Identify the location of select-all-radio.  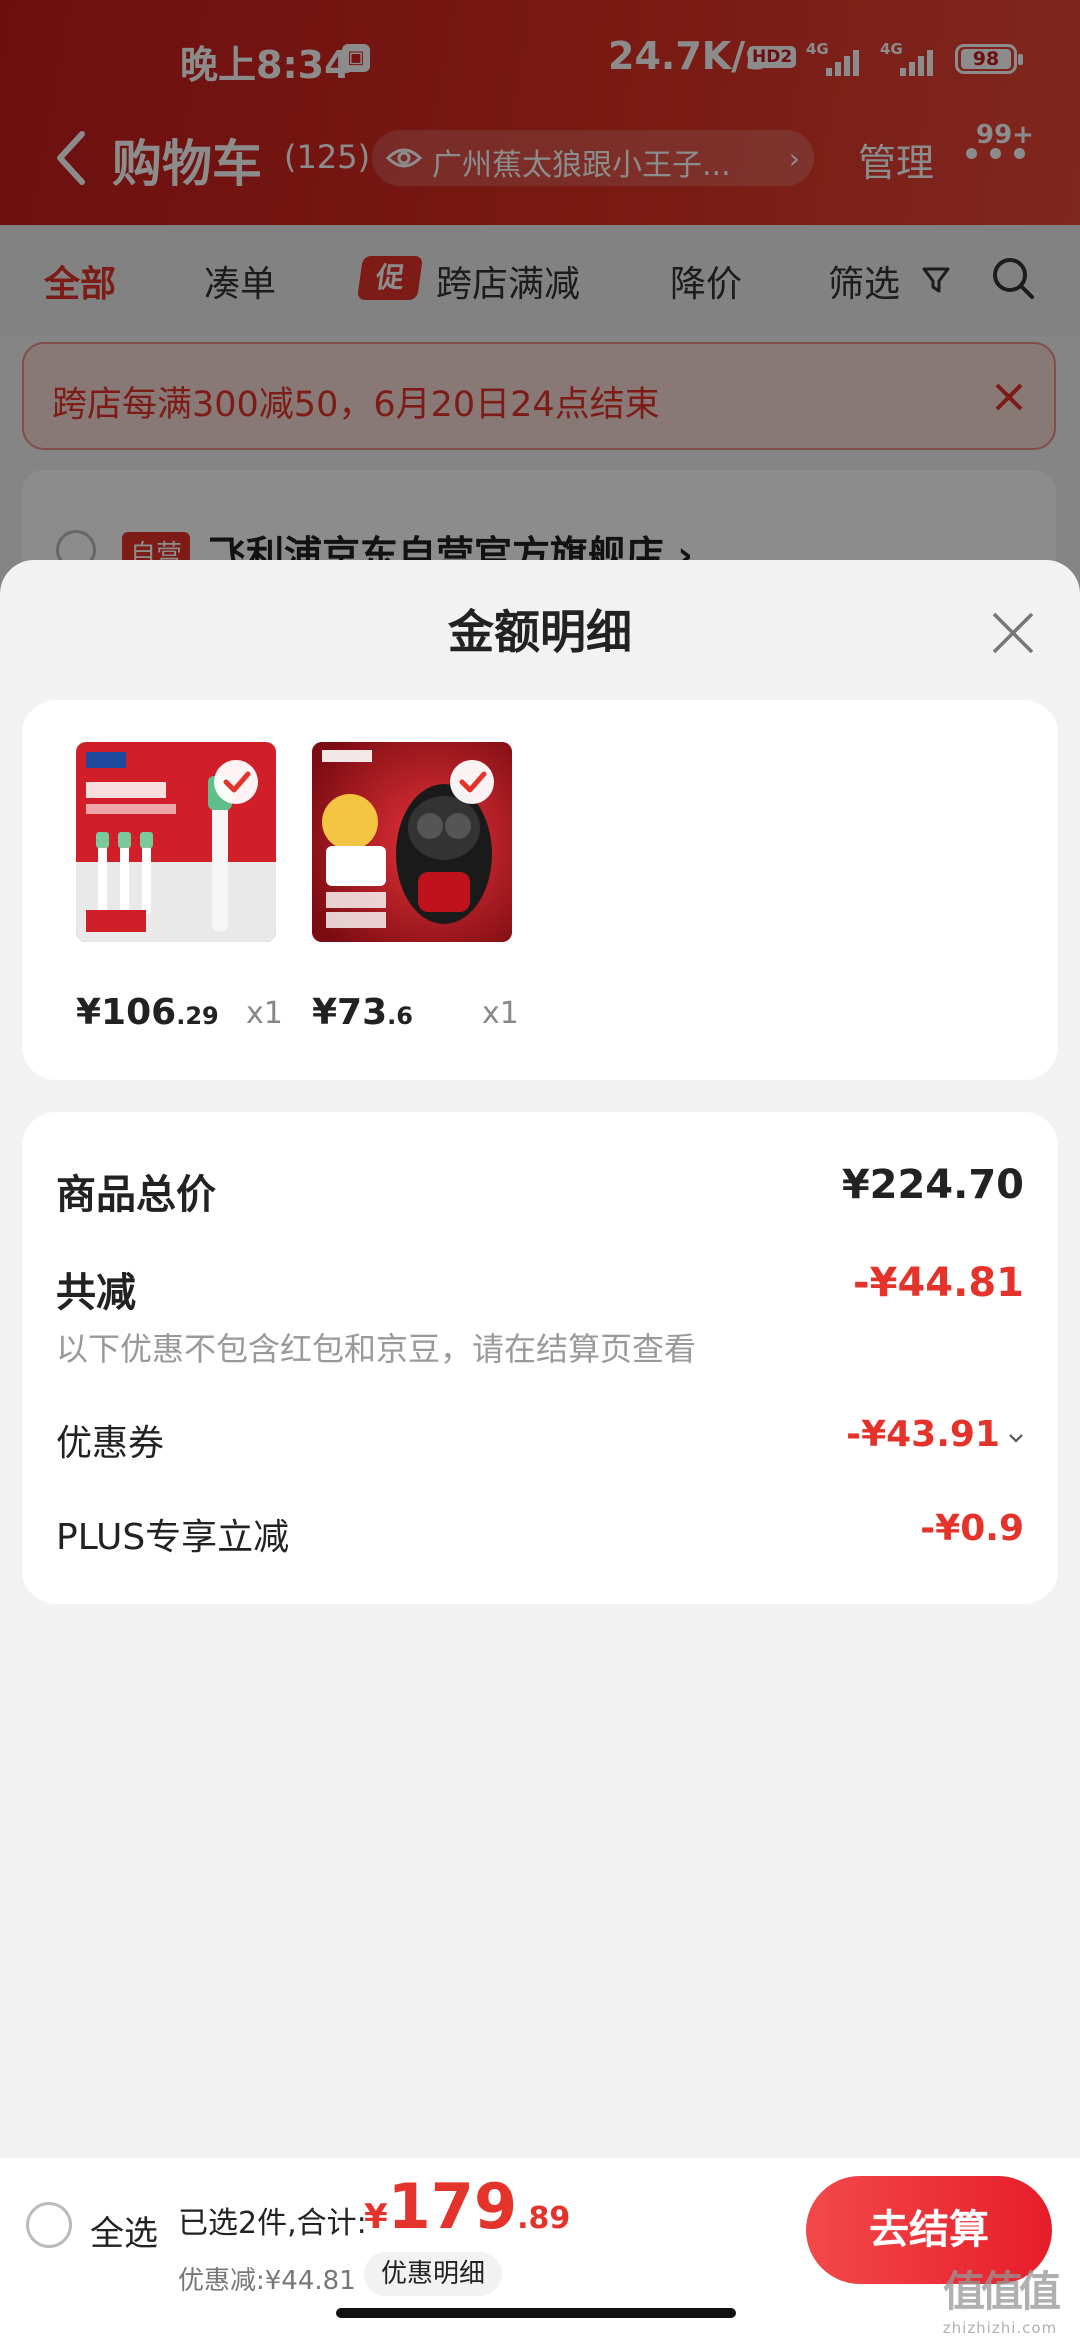
(49, 2225).